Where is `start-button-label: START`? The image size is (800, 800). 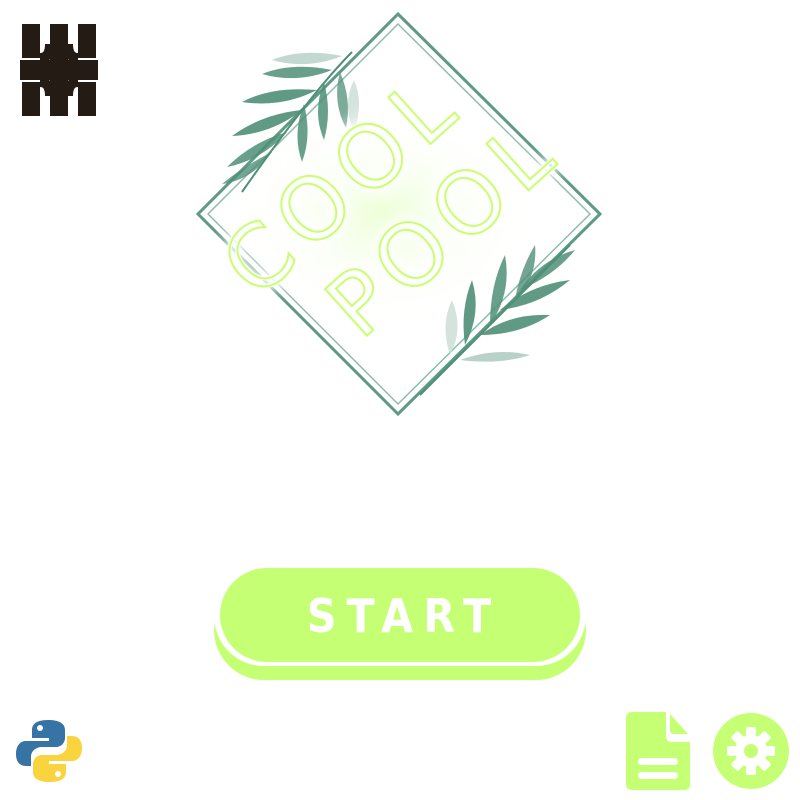
start-button-label: START is located at coordinates (404, 616).